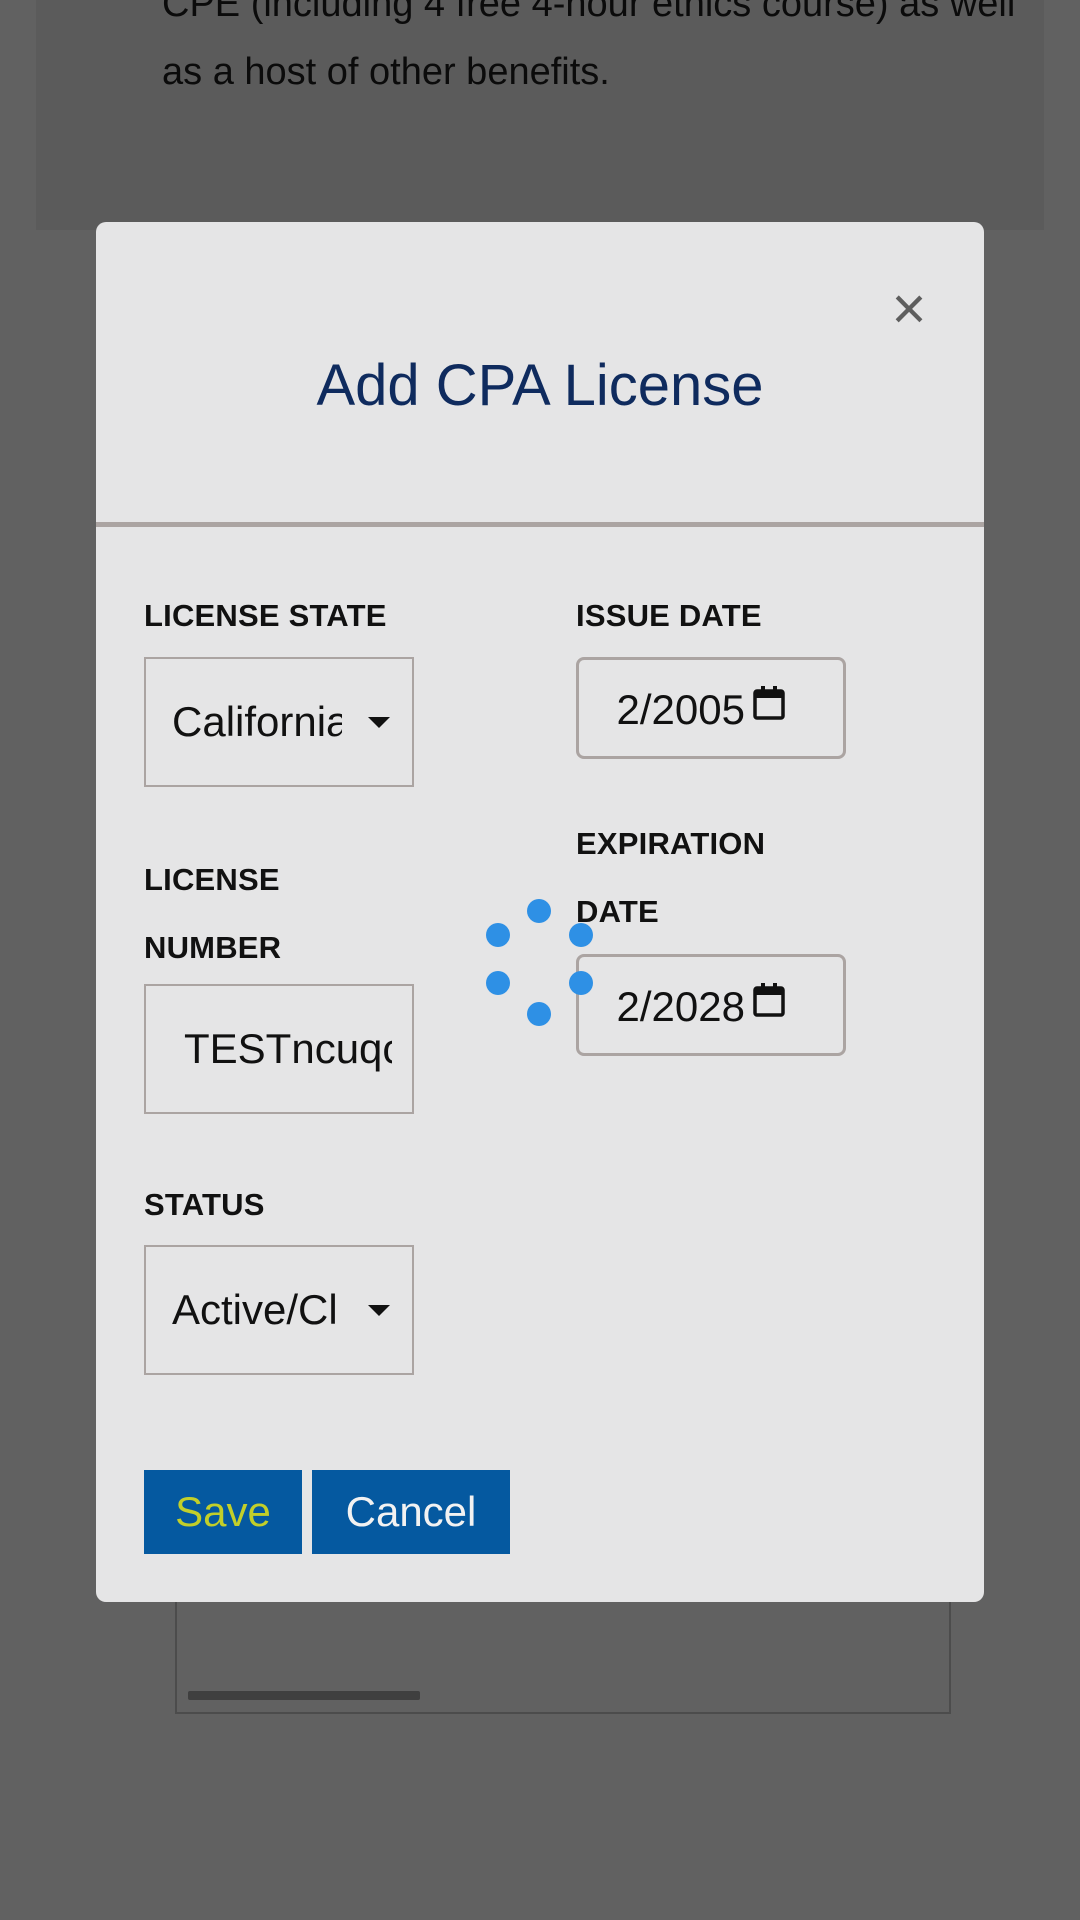 This screenshot has width=1080, height=1920. Describe the element at coordinates (671, 843) in the screenshot. I see `expiration-date-label-line1: EXPIRATION` at that location.